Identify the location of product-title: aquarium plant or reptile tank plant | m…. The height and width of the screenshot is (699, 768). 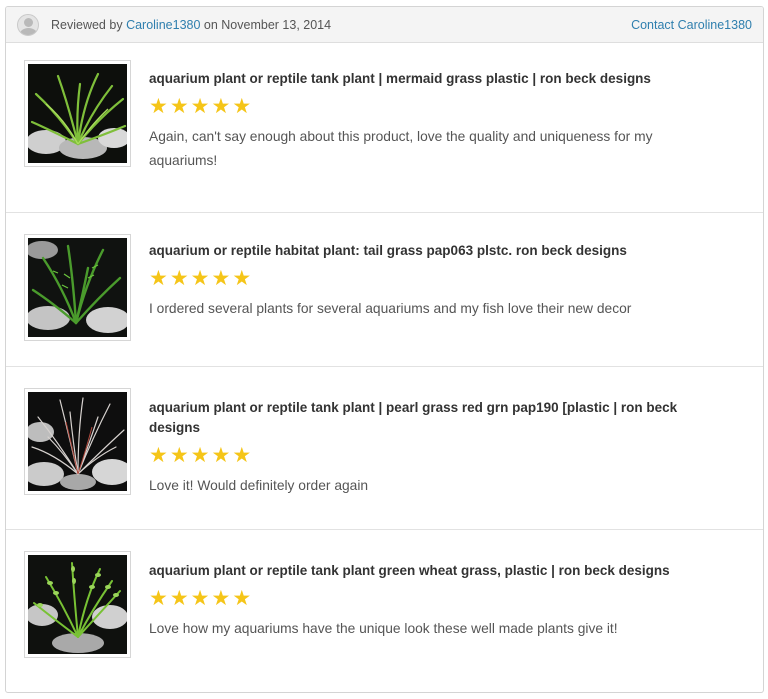
(429, 79).